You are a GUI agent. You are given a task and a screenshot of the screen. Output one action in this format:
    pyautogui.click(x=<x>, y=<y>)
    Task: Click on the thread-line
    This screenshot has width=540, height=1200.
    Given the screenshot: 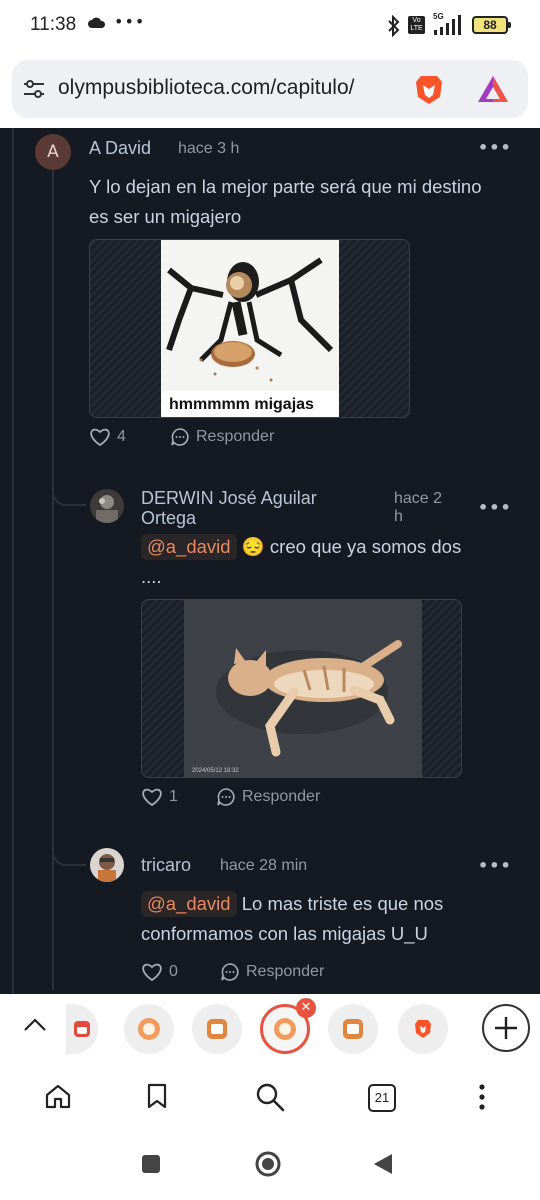 What is the action you would take?
    pyautogui.click(x=53, y=580)
    